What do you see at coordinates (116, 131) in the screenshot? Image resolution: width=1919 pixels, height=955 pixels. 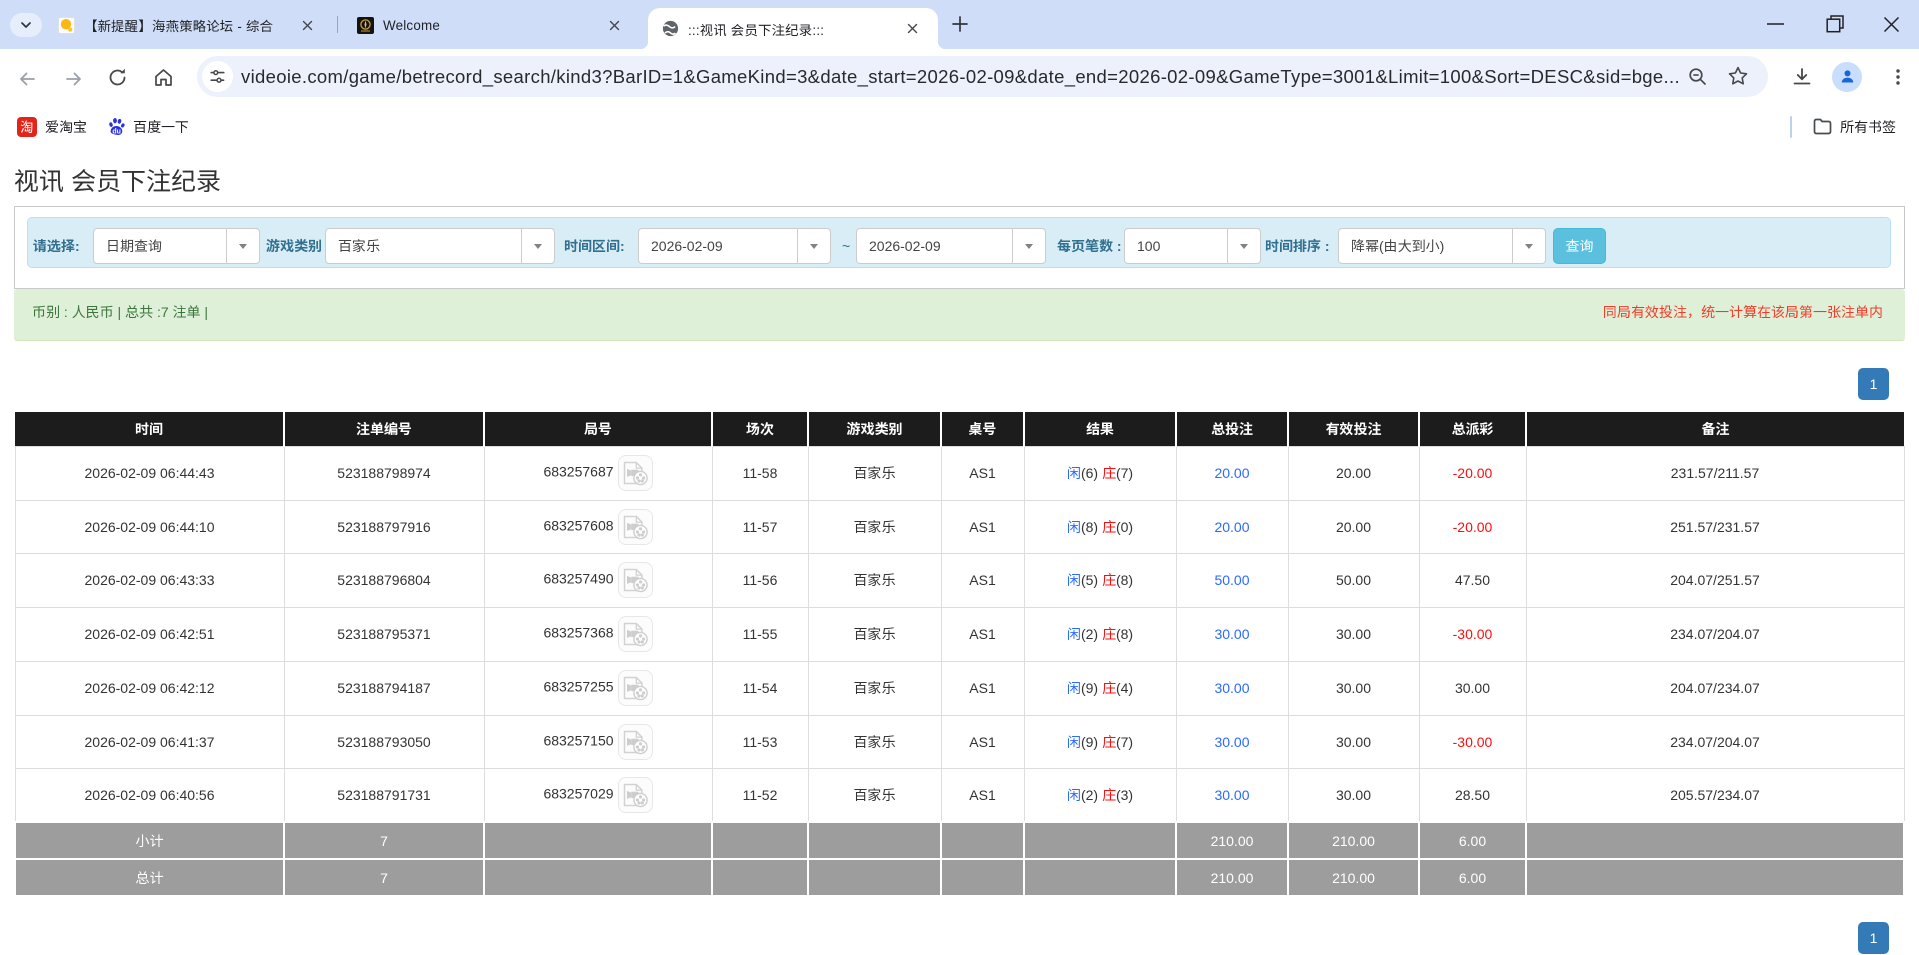 I see `svg-text: du` at bounding box center [116, 131].